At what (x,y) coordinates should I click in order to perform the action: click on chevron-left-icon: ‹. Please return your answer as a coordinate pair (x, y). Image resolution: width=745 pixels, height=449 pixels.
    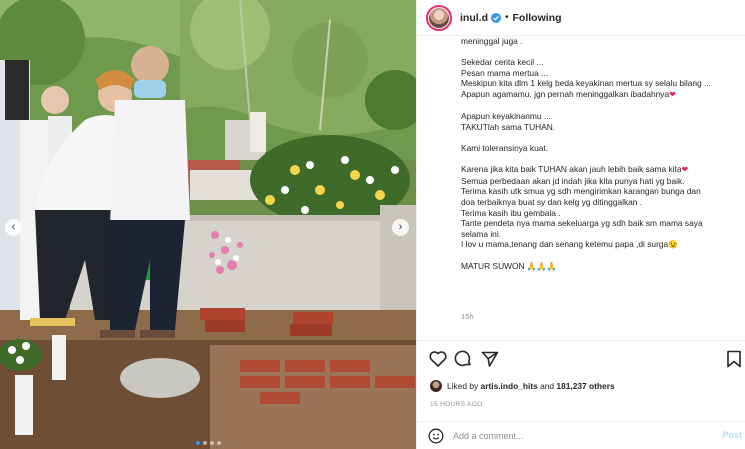
    Looking at the image, I should click on (13, 227).